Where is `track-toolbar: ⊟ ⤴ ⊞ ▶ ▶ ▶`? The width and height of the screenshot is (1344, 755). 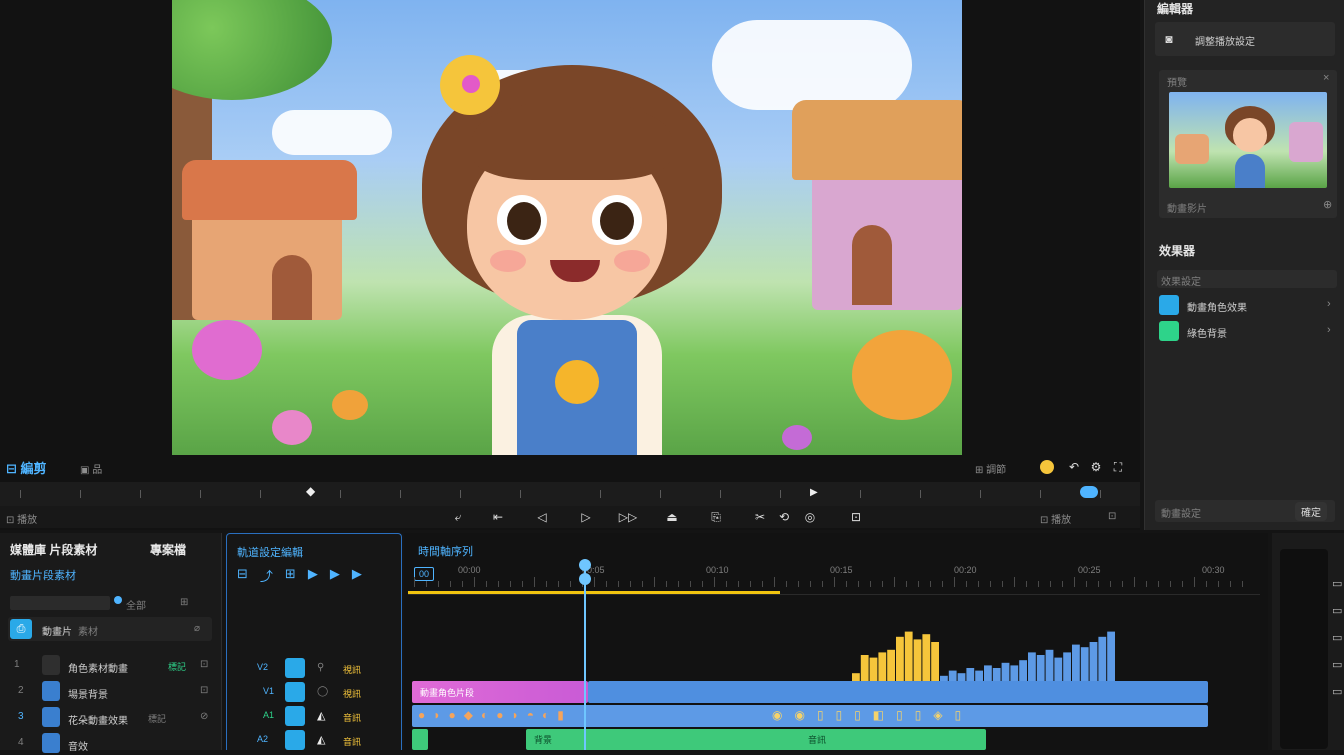 track-toolbar: ⊟ ⤴ ⊞ ▶ ▶ ▶ is located at coordinates (312, 575).